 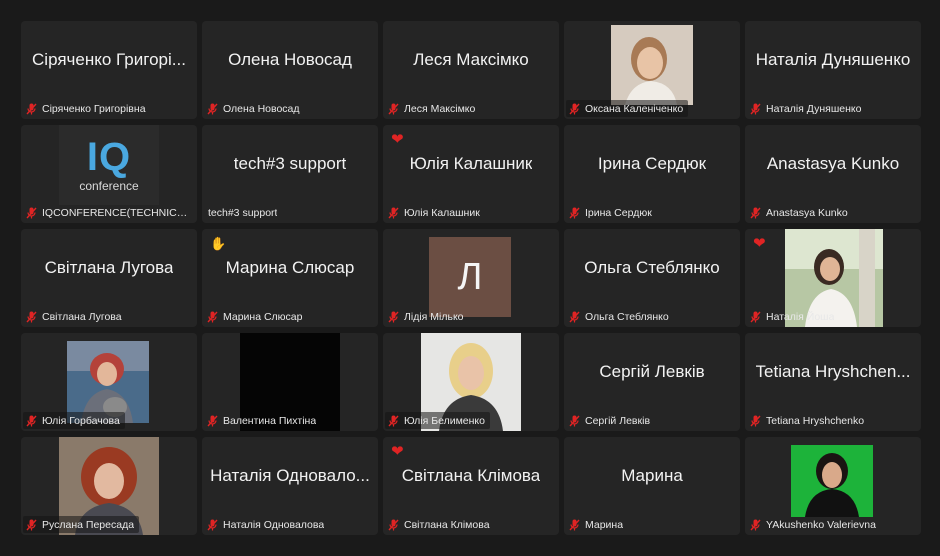 I want to click on participant-tile: Л Лідія Мілько, so click(x=471, y=278).